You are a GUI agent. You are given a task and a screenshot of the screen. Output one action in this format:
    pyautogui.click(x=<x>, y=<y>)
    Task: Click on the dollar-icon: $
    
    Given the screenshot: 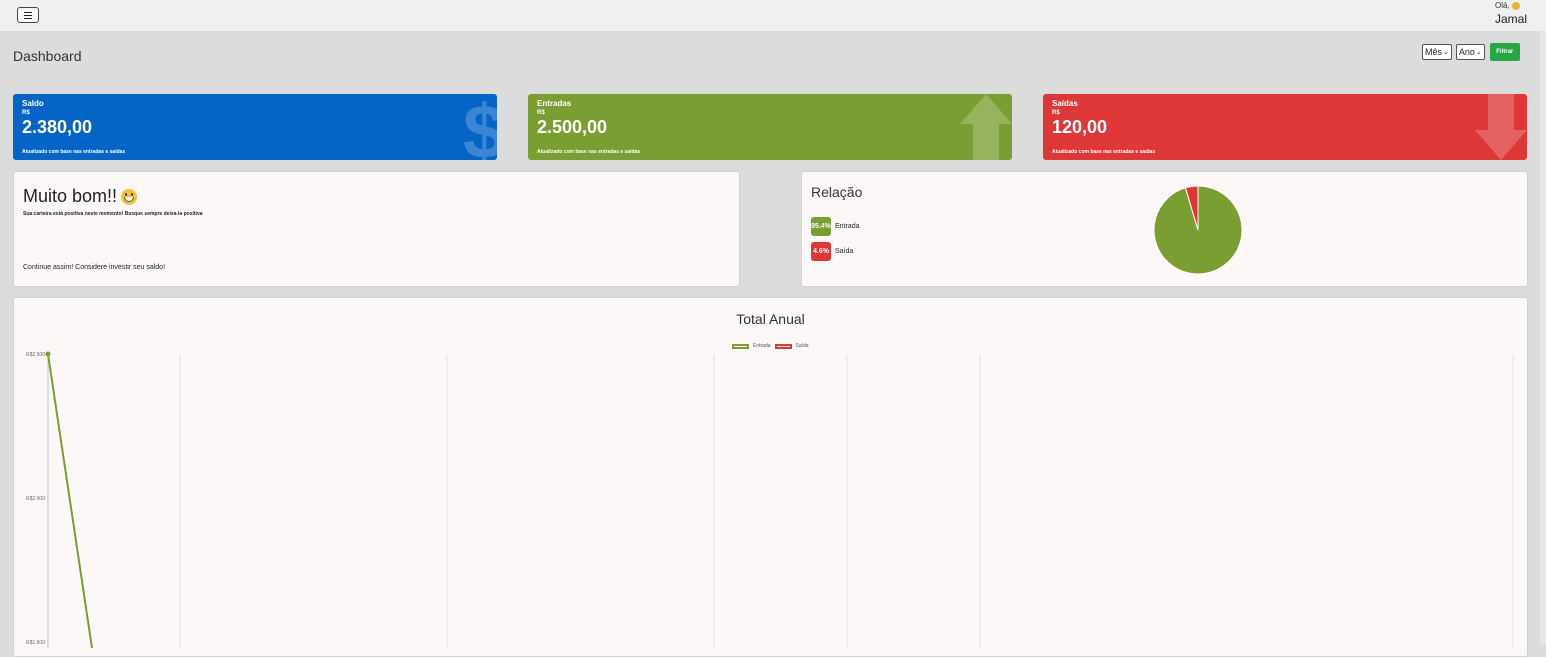 What is the action you would take?
    pyautogui.click(x=480, y=127)
    